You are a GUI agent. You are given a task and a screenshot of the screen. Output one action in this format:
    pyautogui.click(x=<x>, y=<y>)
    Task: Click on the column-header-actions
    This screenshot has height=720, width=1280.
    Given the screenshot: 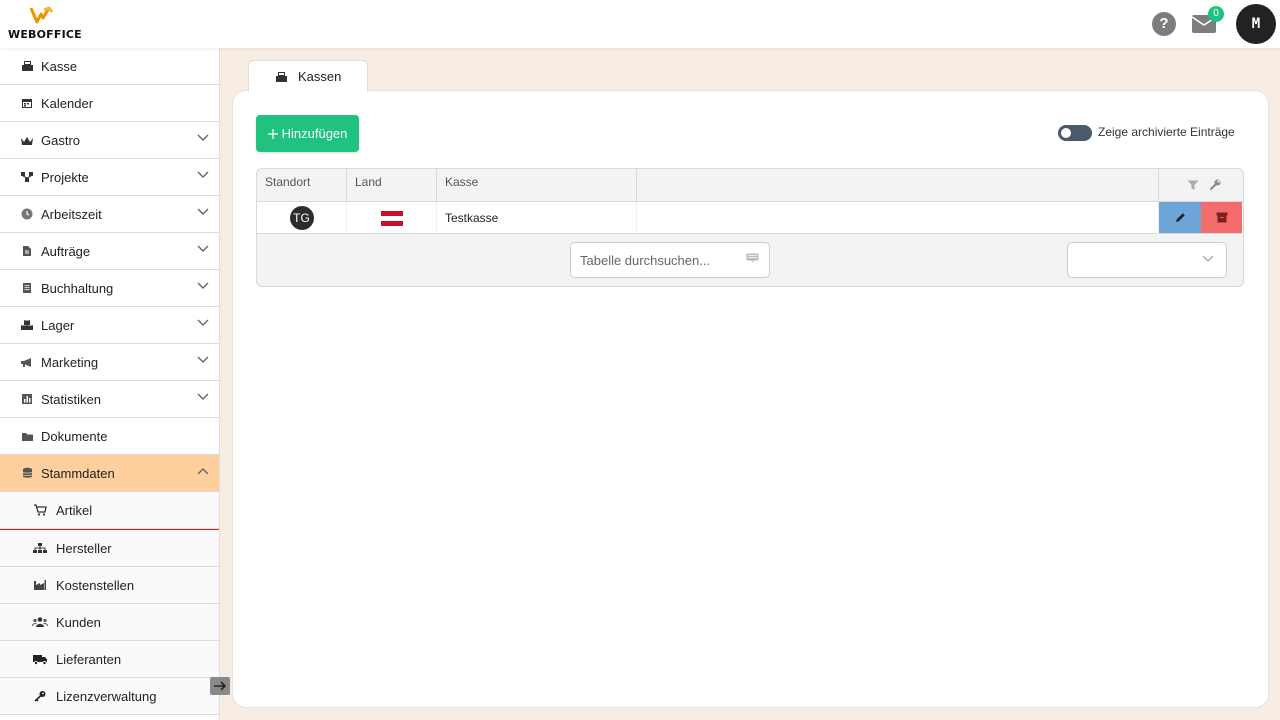 What is the action you would take?
    pyautogui.click(x=1201, y=185)
    